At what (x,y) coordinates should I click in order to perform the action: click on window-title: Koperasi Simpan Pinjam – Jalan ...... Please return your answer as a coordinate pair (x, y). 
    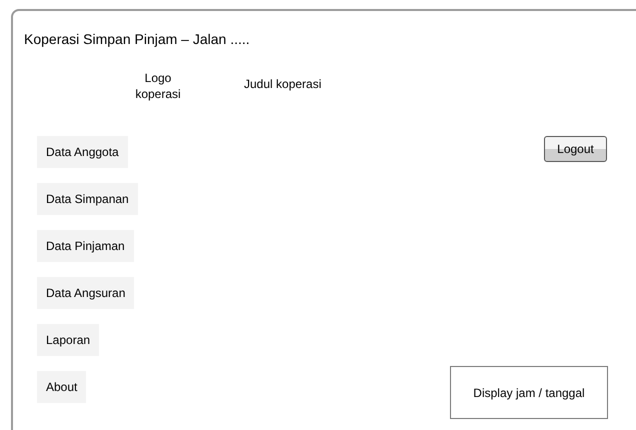
    Looking at the image, I should click on (137, 39).